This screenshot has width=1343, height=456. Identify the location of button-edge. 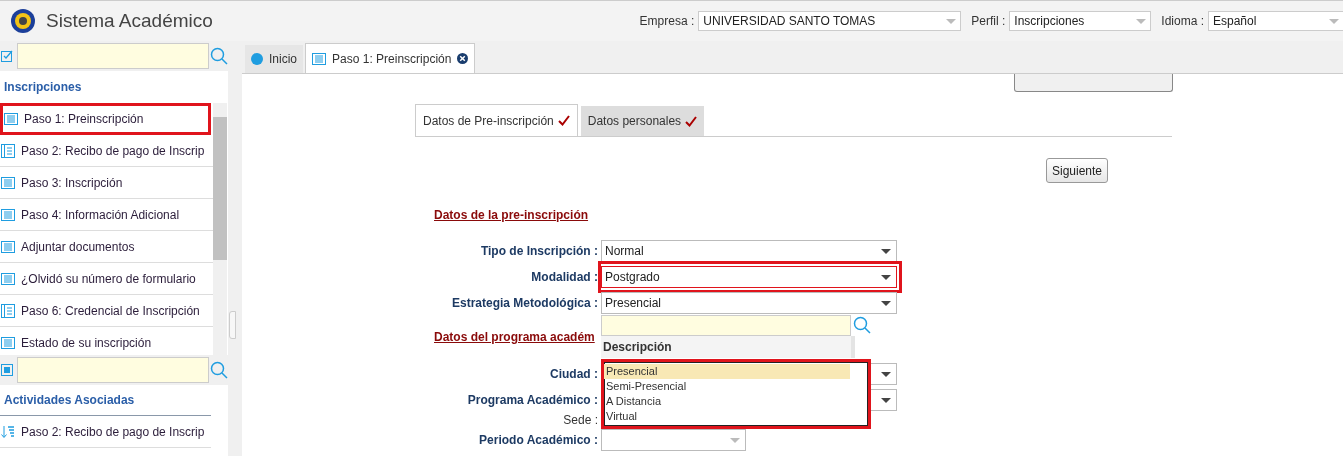
(1093, 83).